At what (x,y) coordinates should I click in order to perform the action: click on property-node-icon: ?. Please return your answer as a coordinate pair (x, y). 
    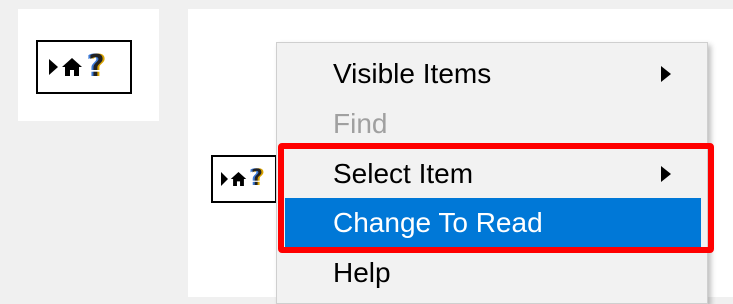
    Looking at the image, I should click on (84, 67).